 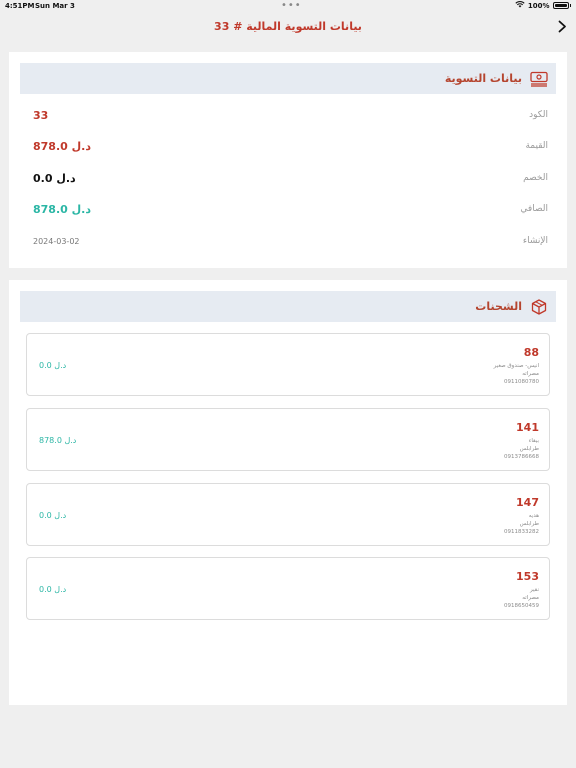 What do you see at coordinates (290, 241) in the screenshot?
I see `field-created: 2024-03-02 الإنشاء` at bounding box center [290, 241].